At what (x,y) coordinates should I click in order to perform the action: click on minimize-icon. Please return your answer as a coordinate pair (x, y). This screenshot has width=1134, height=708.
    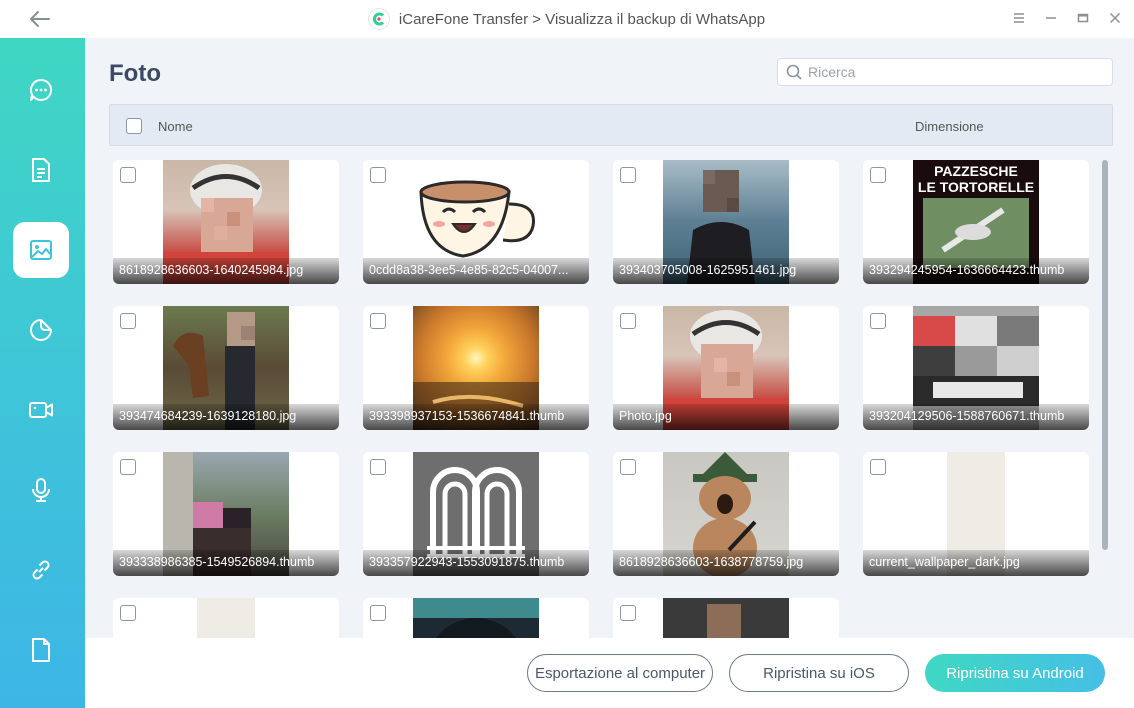
    Looking at the image, I should click on (1051, 18).